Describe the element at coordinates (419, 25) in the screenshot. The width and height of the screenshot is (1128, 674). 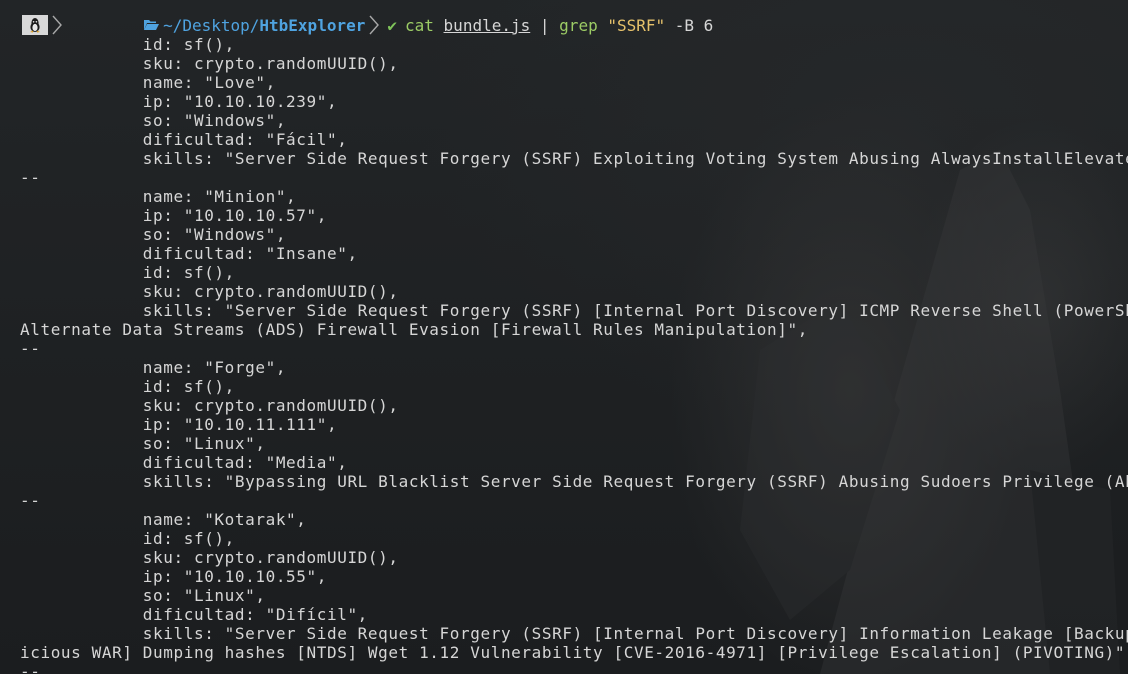
I see `command-bin: cat` at that location.